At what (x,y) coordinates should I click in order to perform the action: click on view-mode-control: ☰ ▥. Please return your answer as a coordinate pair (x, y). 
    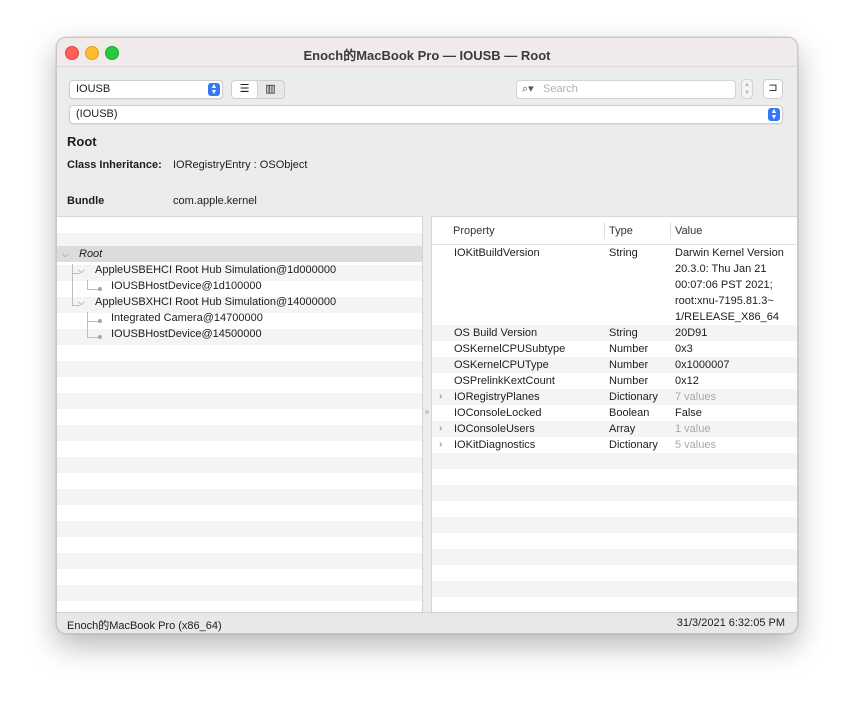
    Looking at the image, I should click on (258, 89).